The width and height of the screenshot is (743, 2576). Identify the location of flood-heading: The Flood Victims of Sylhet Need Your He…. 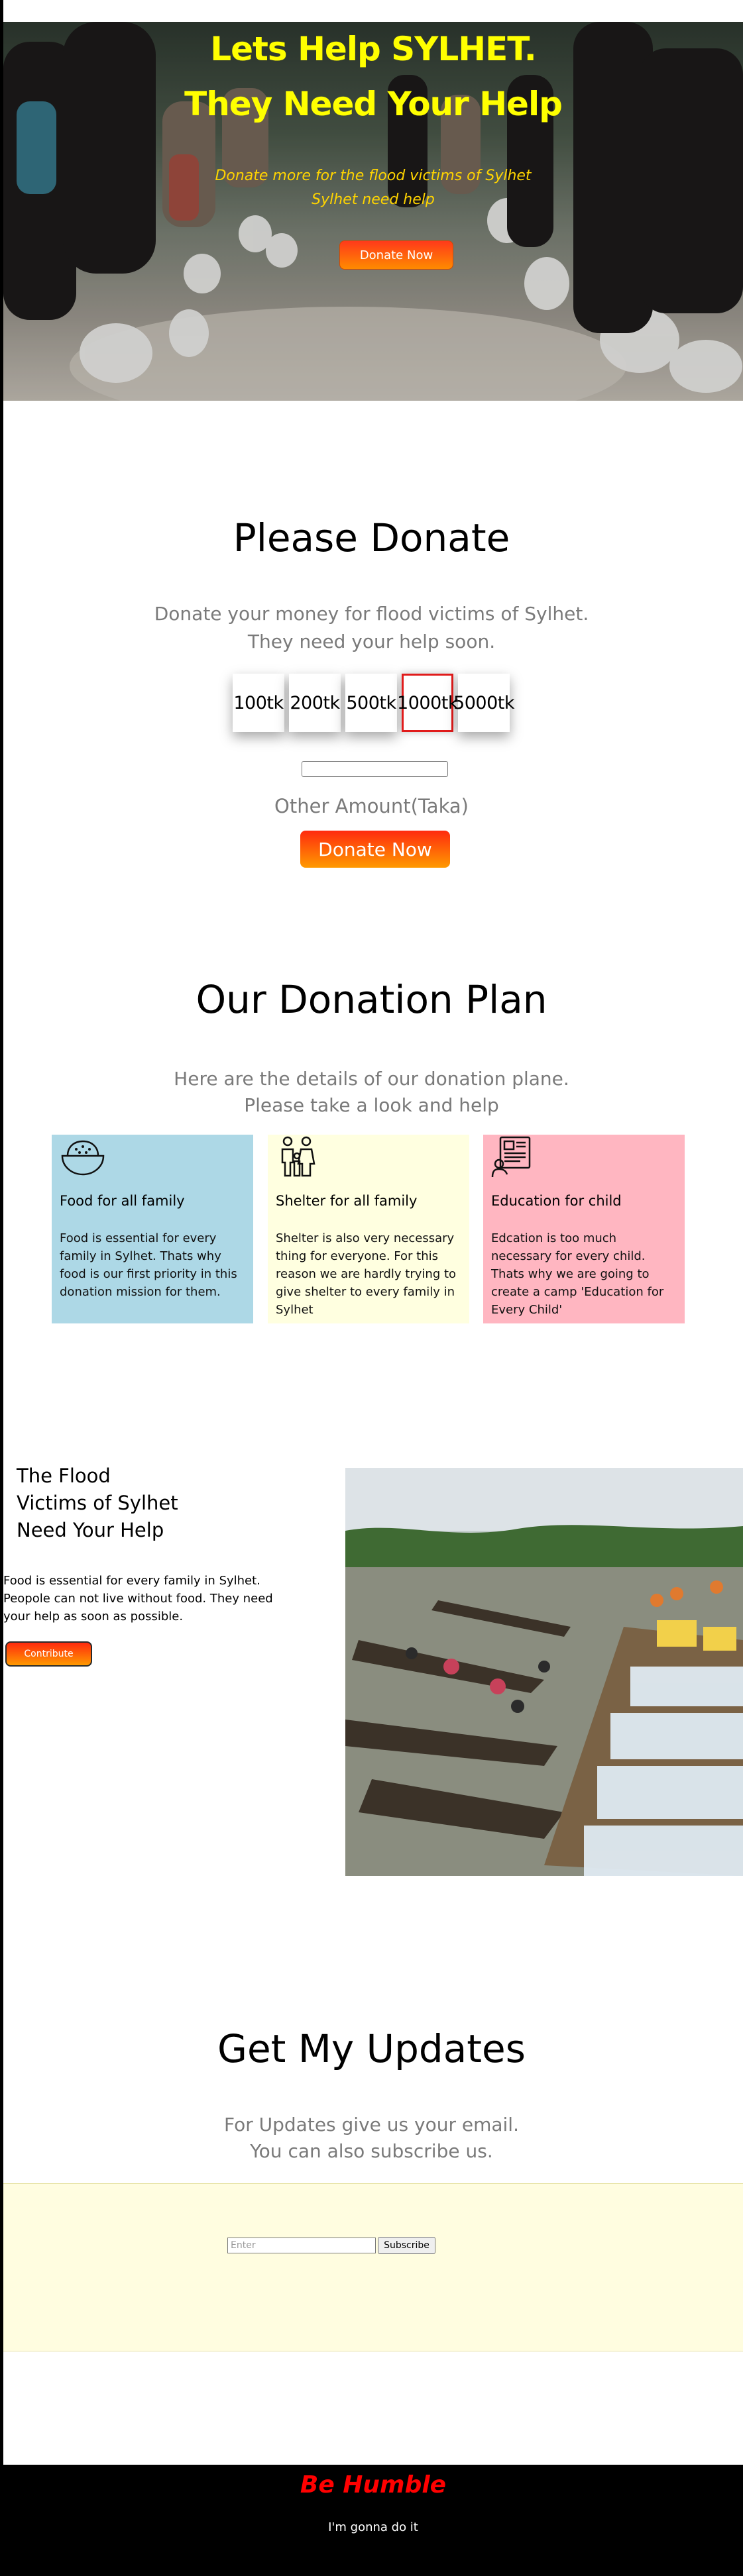
(98, 1503).